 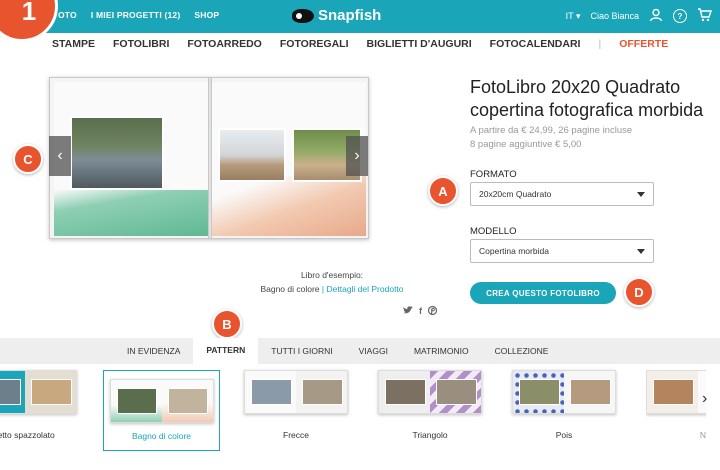 I want to click on theme-label: N, so click(x=702, y=435).